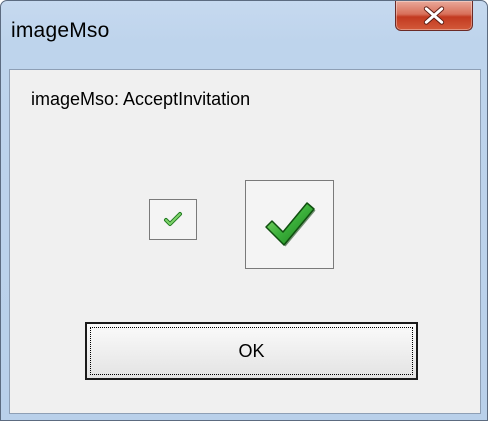 The width and height of the screenshot is (490, 423). I want to click on small-icon-frame, so click(173, 219).